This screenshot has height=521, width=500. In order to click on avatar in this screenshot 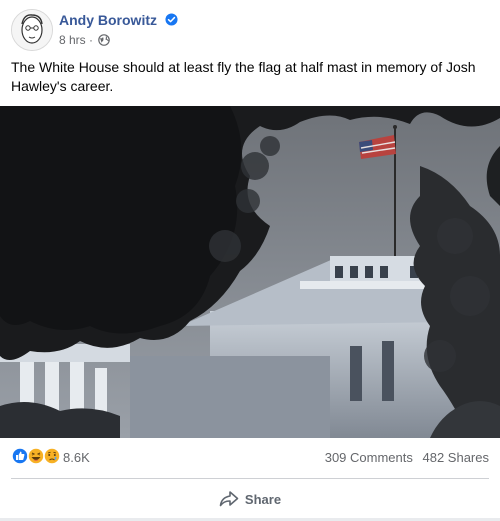, I will do `click(32, 30)`.